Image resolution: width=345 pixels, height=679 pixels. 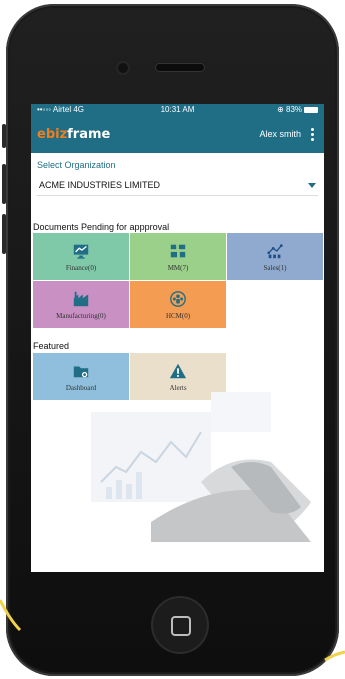 What do you see at coordinates (81, 267) in the screenshot?
I see `tile-finance-label: Finance(0)` at bounding box center [81, 267].